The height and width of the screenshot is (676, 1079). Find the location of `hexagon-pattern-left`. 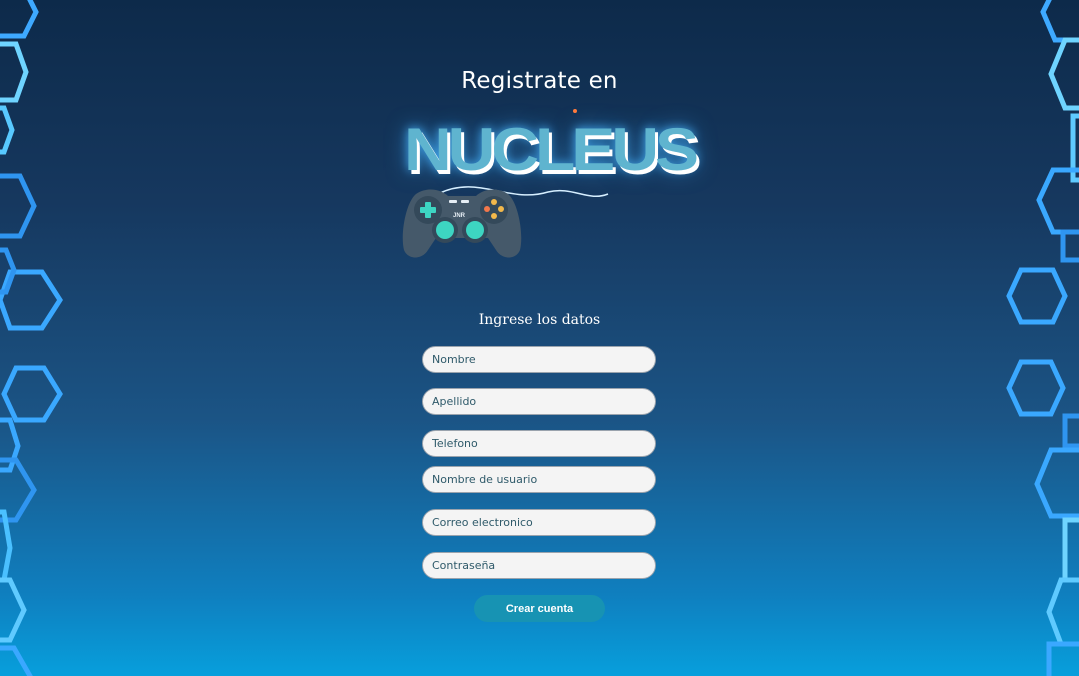

hexagon-pattern-left is located at coordinates (31, 338).